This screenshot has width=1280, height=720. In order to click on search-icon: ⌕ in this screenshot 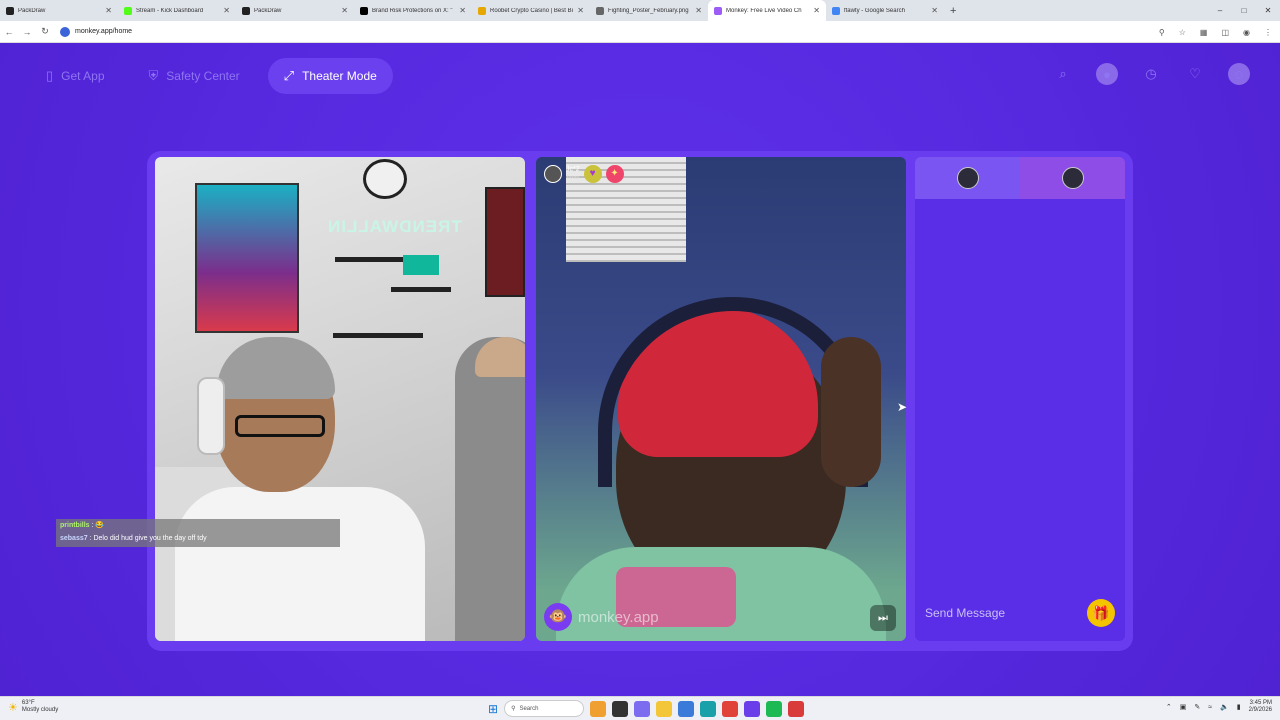, I will do `click(1063, 74)`.